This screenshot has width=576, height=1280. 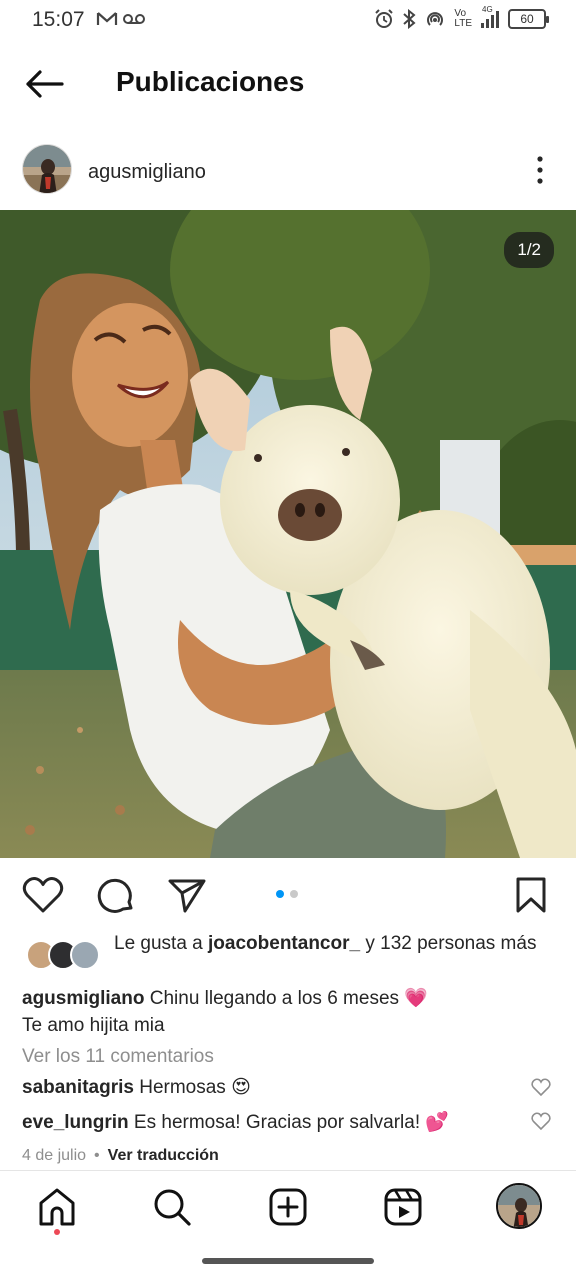 I want to click on lte-label: LTE, so click(x=463, y=23).